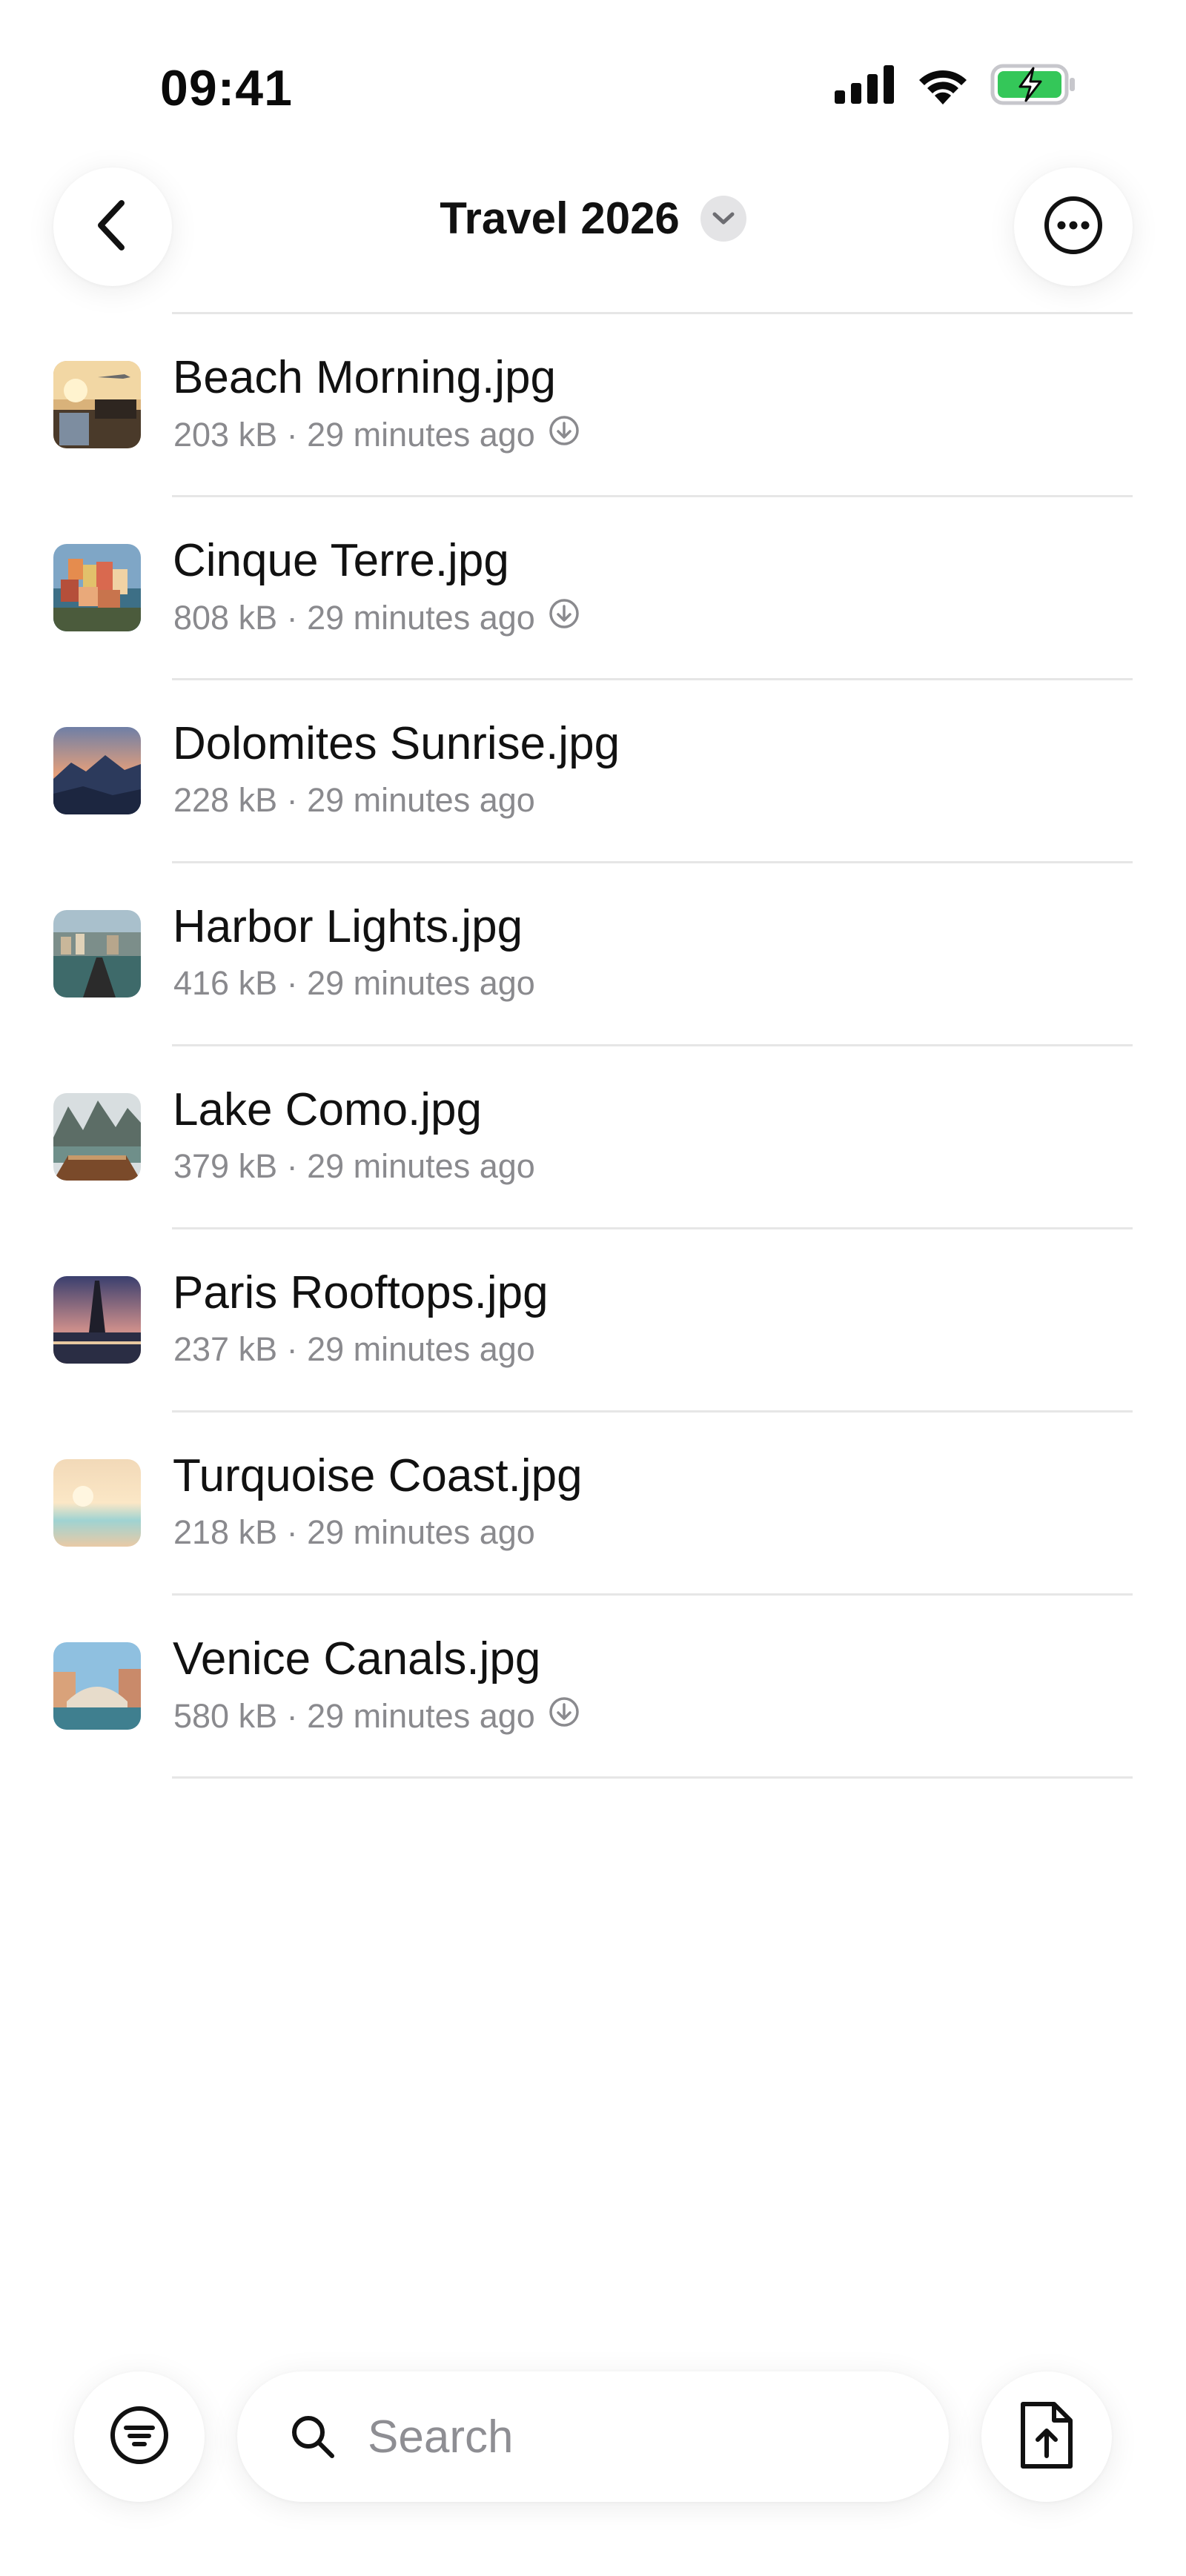 The width and height of the screenshot is (1186, 2576). I want to click on file-name: Venice Canals.jpg, so click(357, 1658).